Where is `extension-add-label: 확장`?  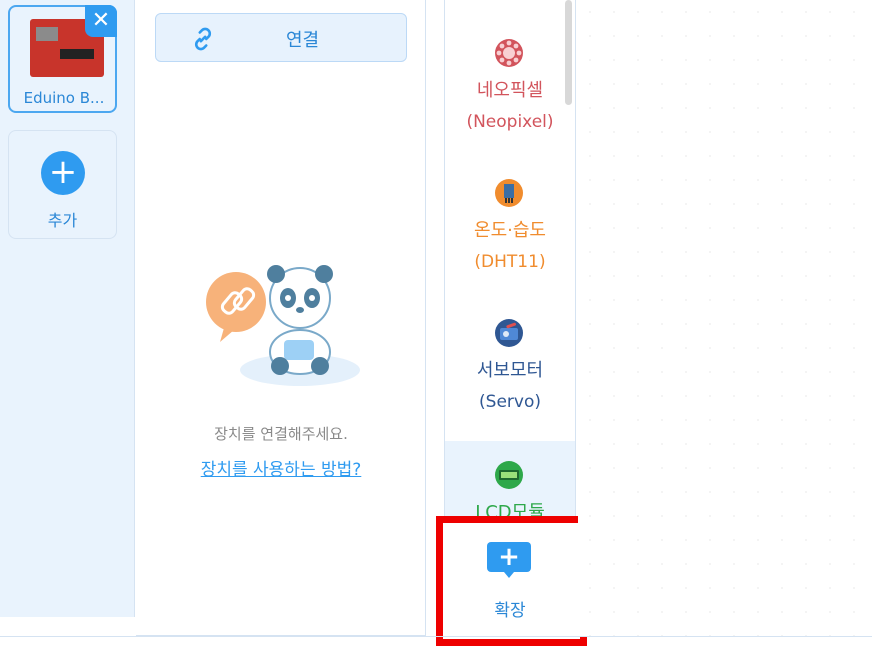 extension-add-label: 확장 is located at coordinates (510, 611).